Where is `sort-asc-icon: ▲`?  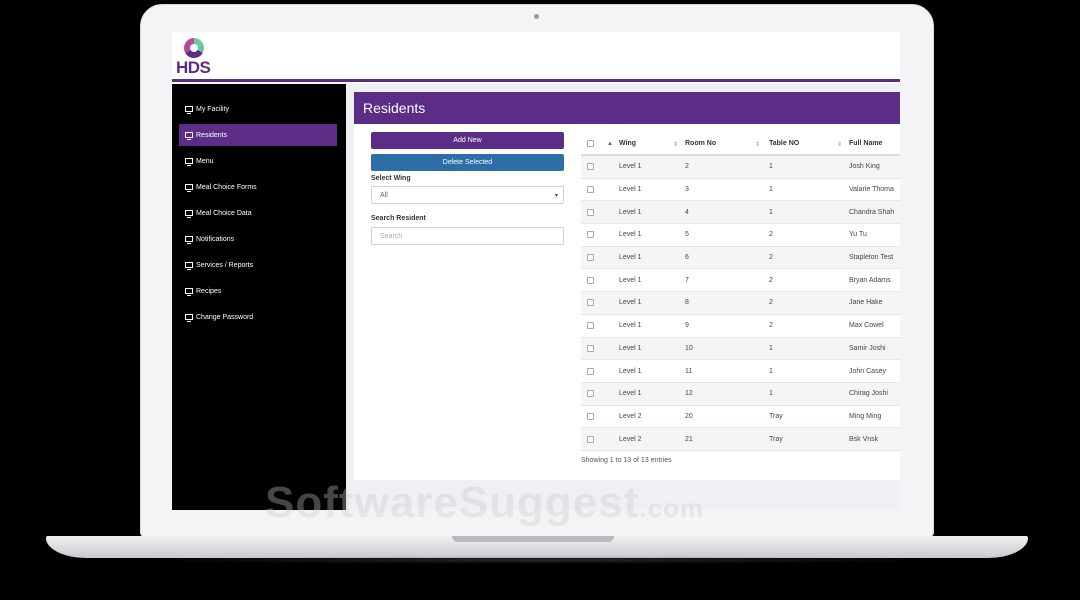
sort-asc-icon: ▲ is located at coordinates (610, 144).